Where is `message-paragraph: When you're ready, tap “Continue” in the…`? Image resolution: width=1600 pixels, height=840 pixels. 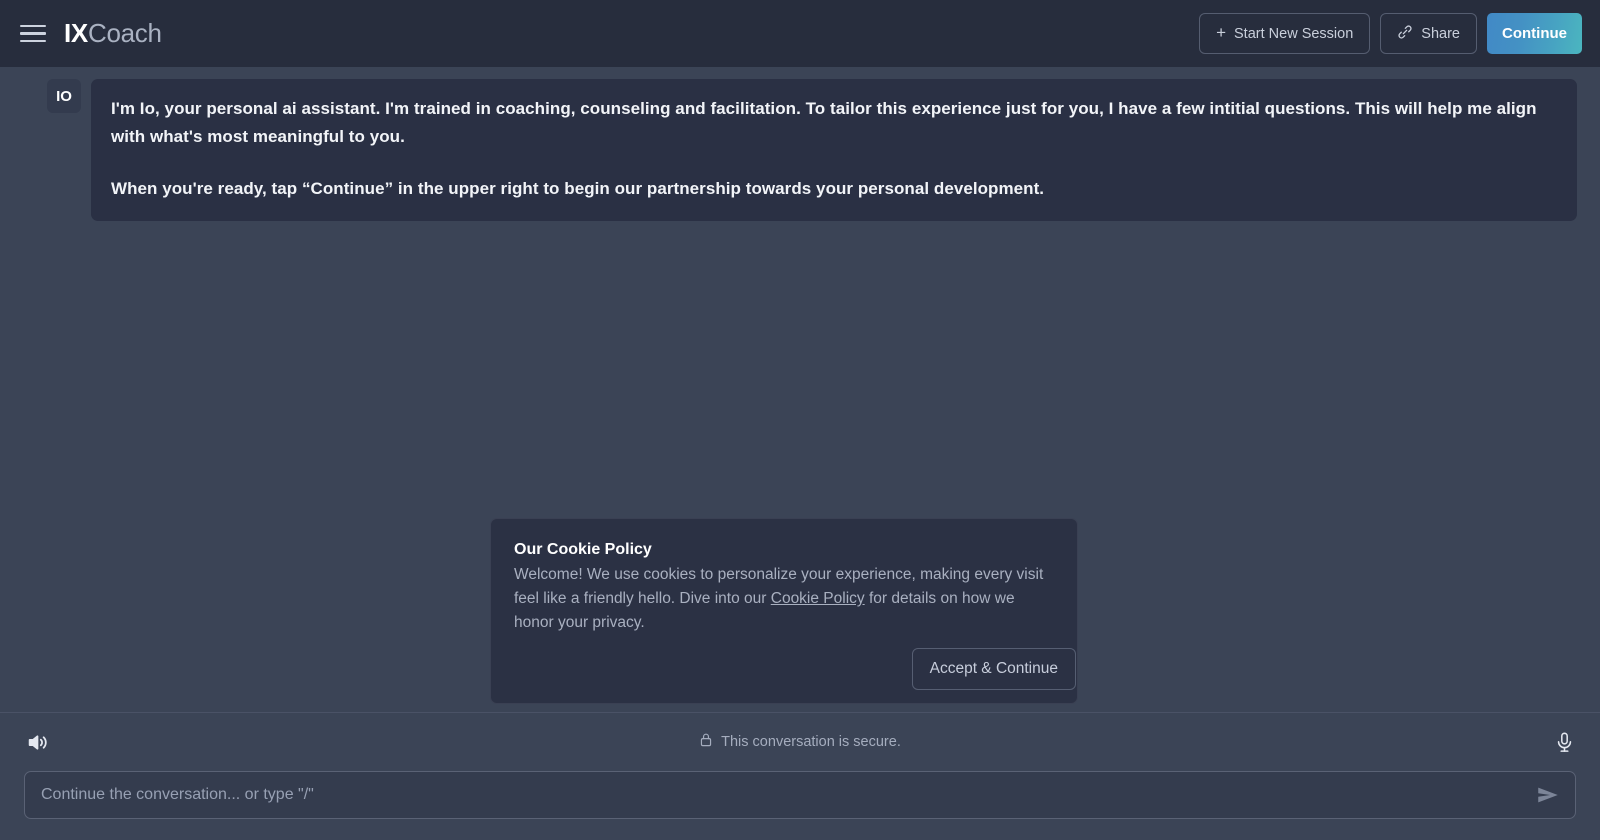 message-paragraph: When you're ready, tap “Continue” in the… is located at coordinates (578, 189).